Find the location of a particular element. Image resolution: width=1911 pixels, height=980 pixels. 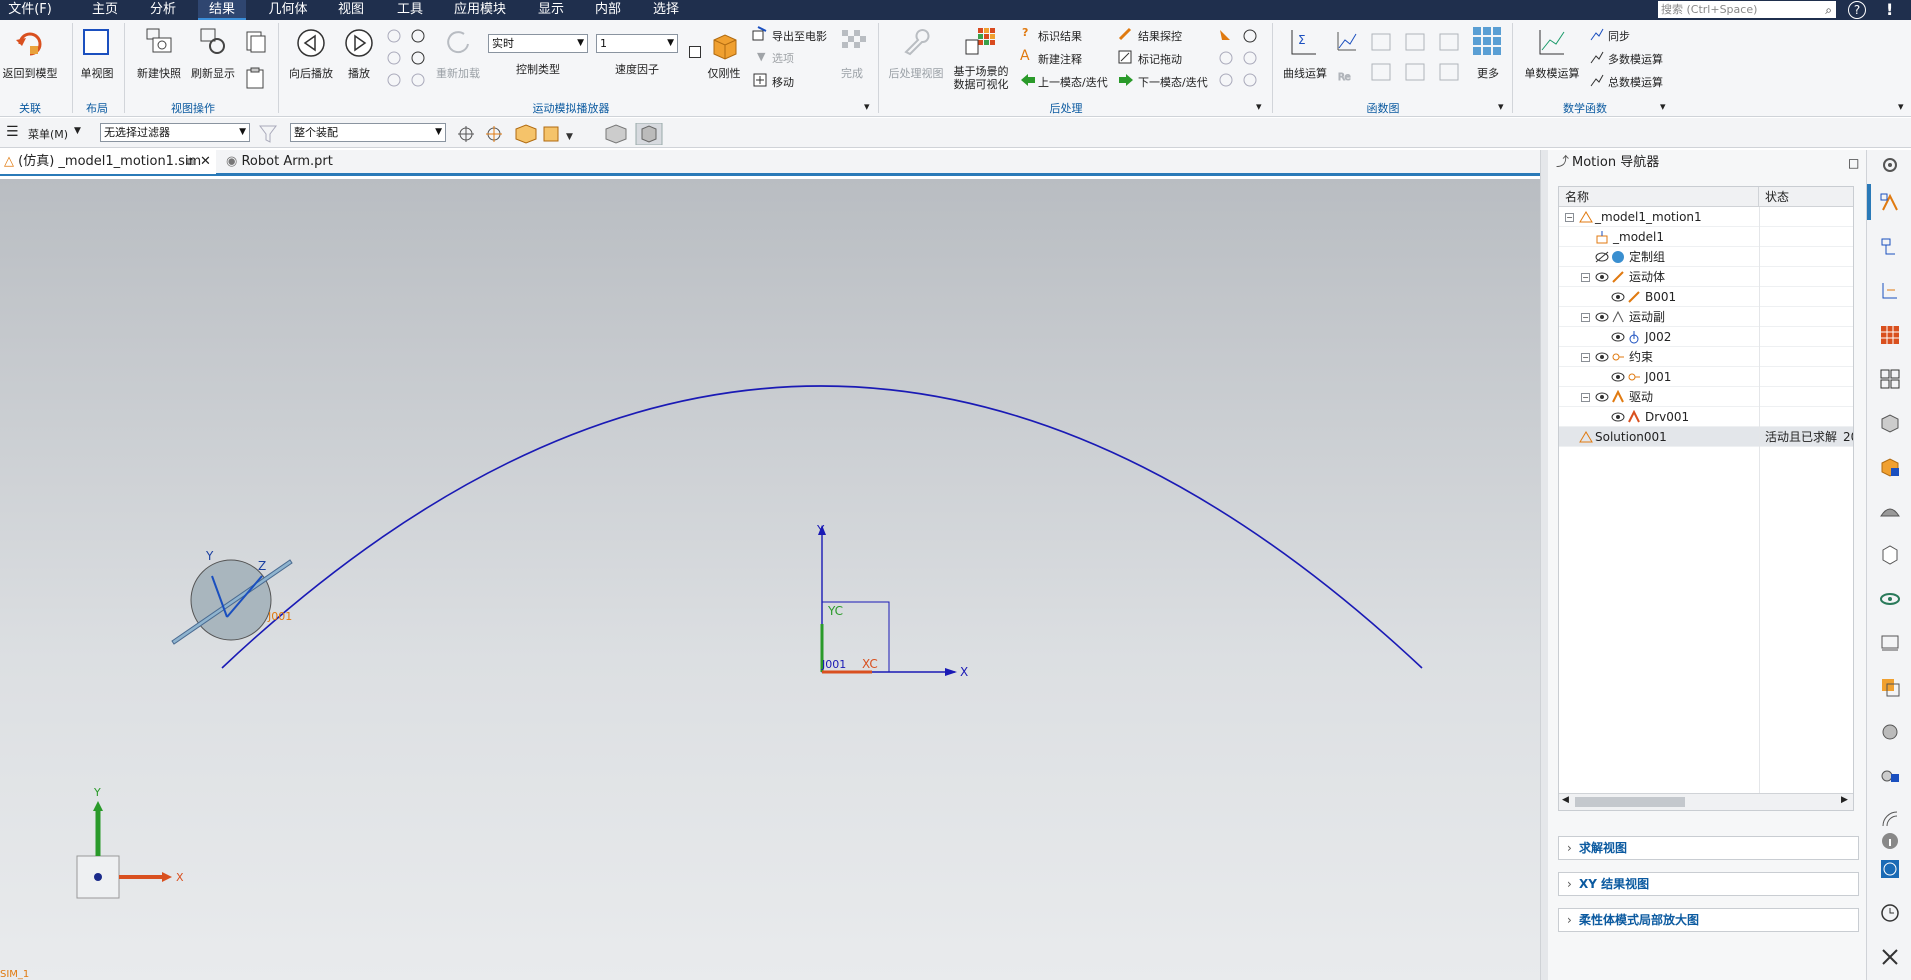

new-note-button: 新建注释 is located at coordinates (1060, 59).